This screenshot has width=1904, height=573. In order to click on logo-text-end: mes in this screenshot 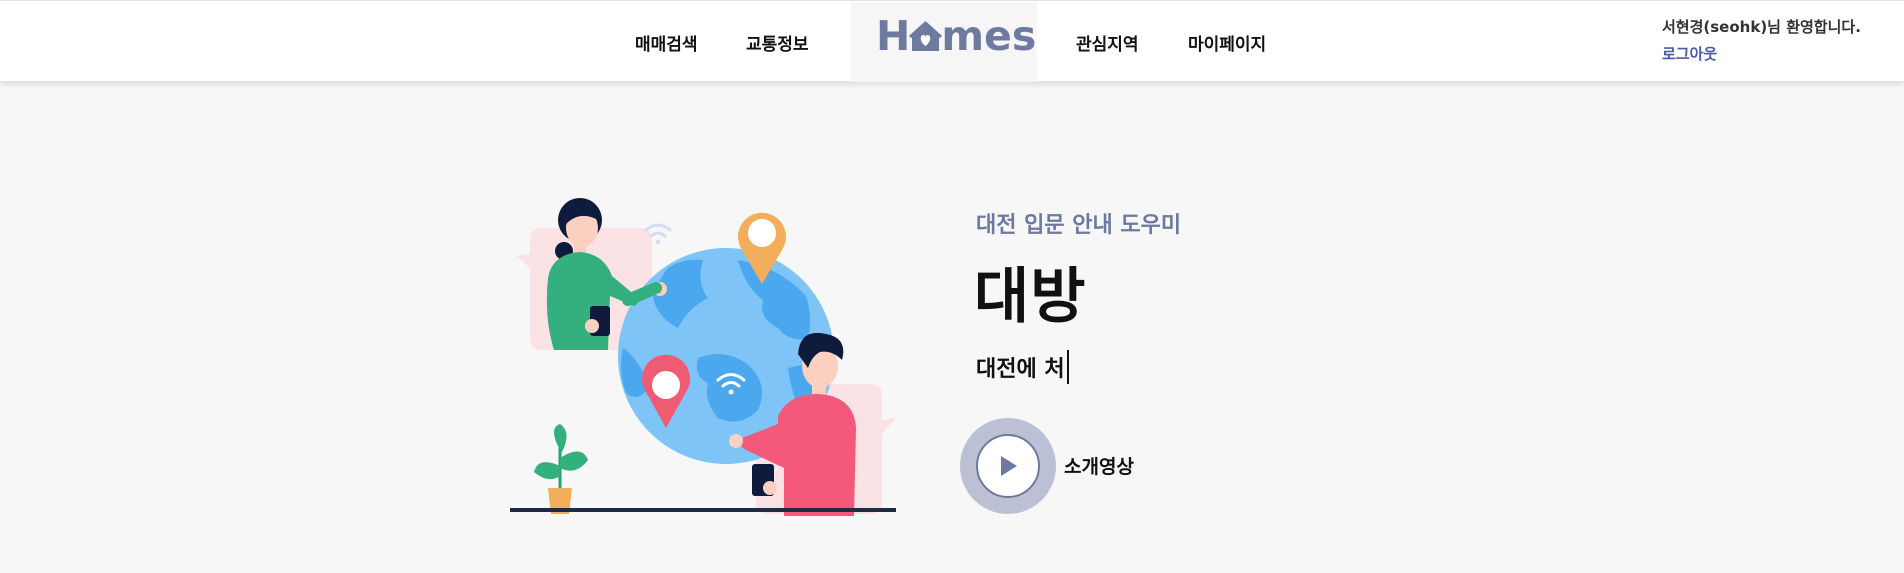, I will do `click(989, 36)`.